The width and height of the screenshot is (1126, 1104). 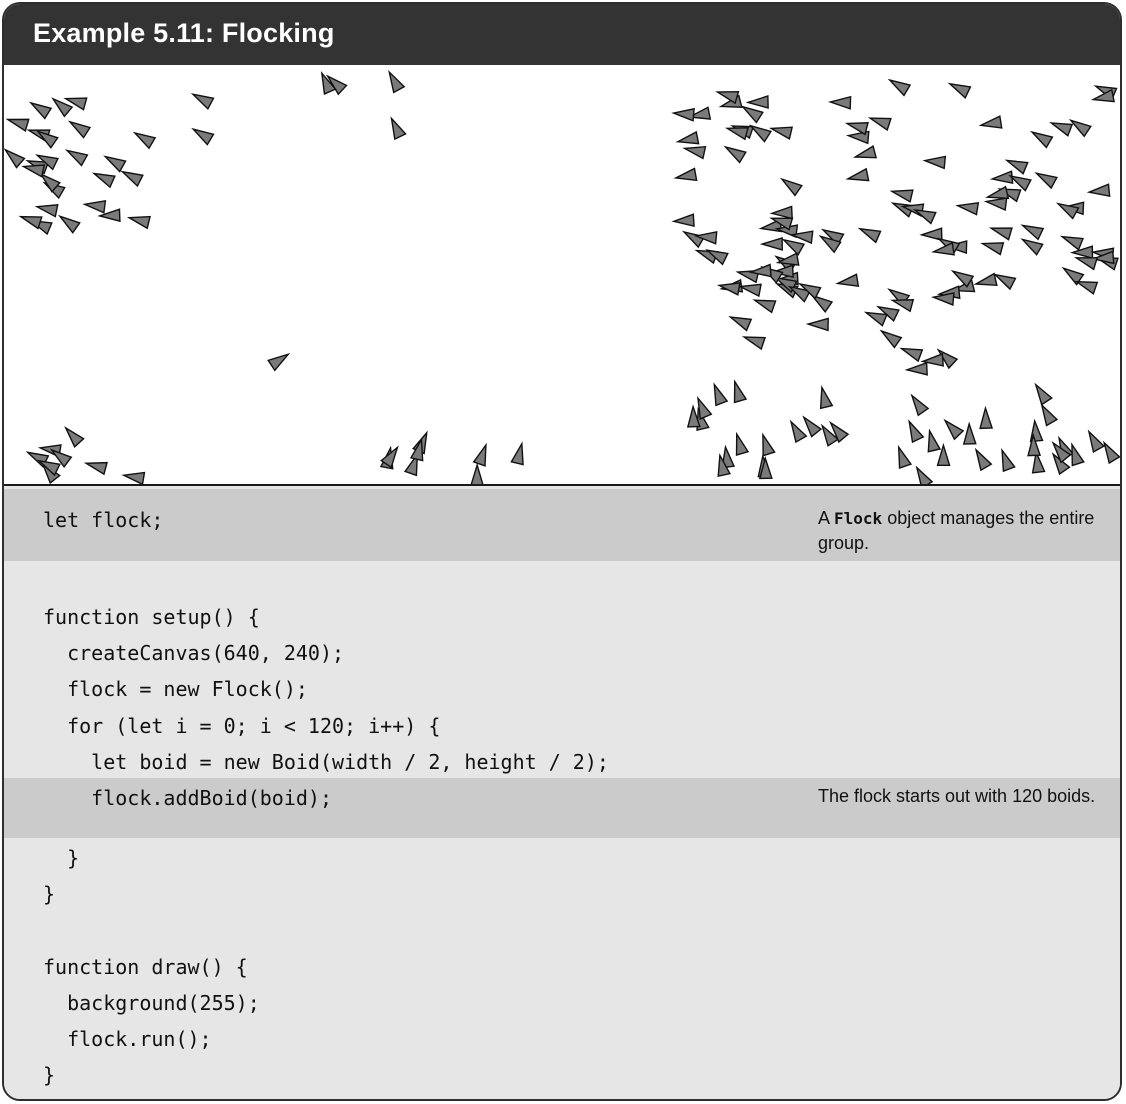 I want to click on code-line: function setup() {, so click(x=151, y=617).